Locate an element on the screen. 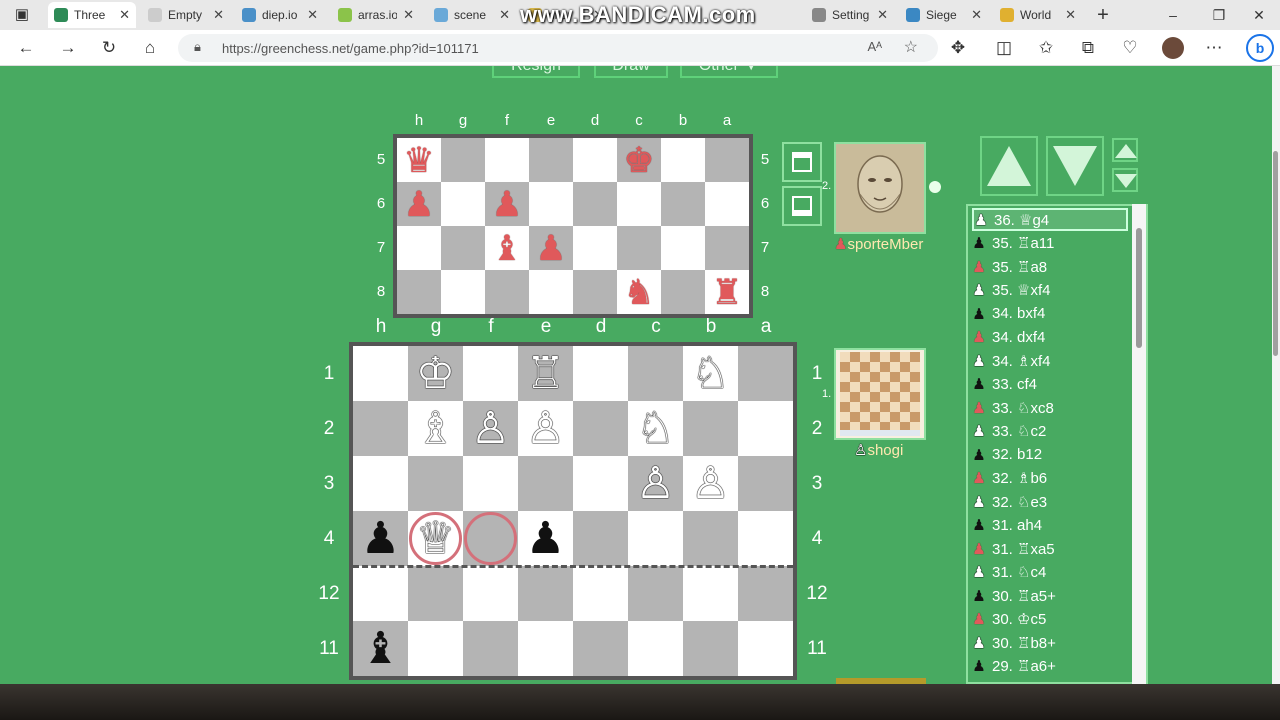  back-icon: ← is located at coordinates (26, 48).